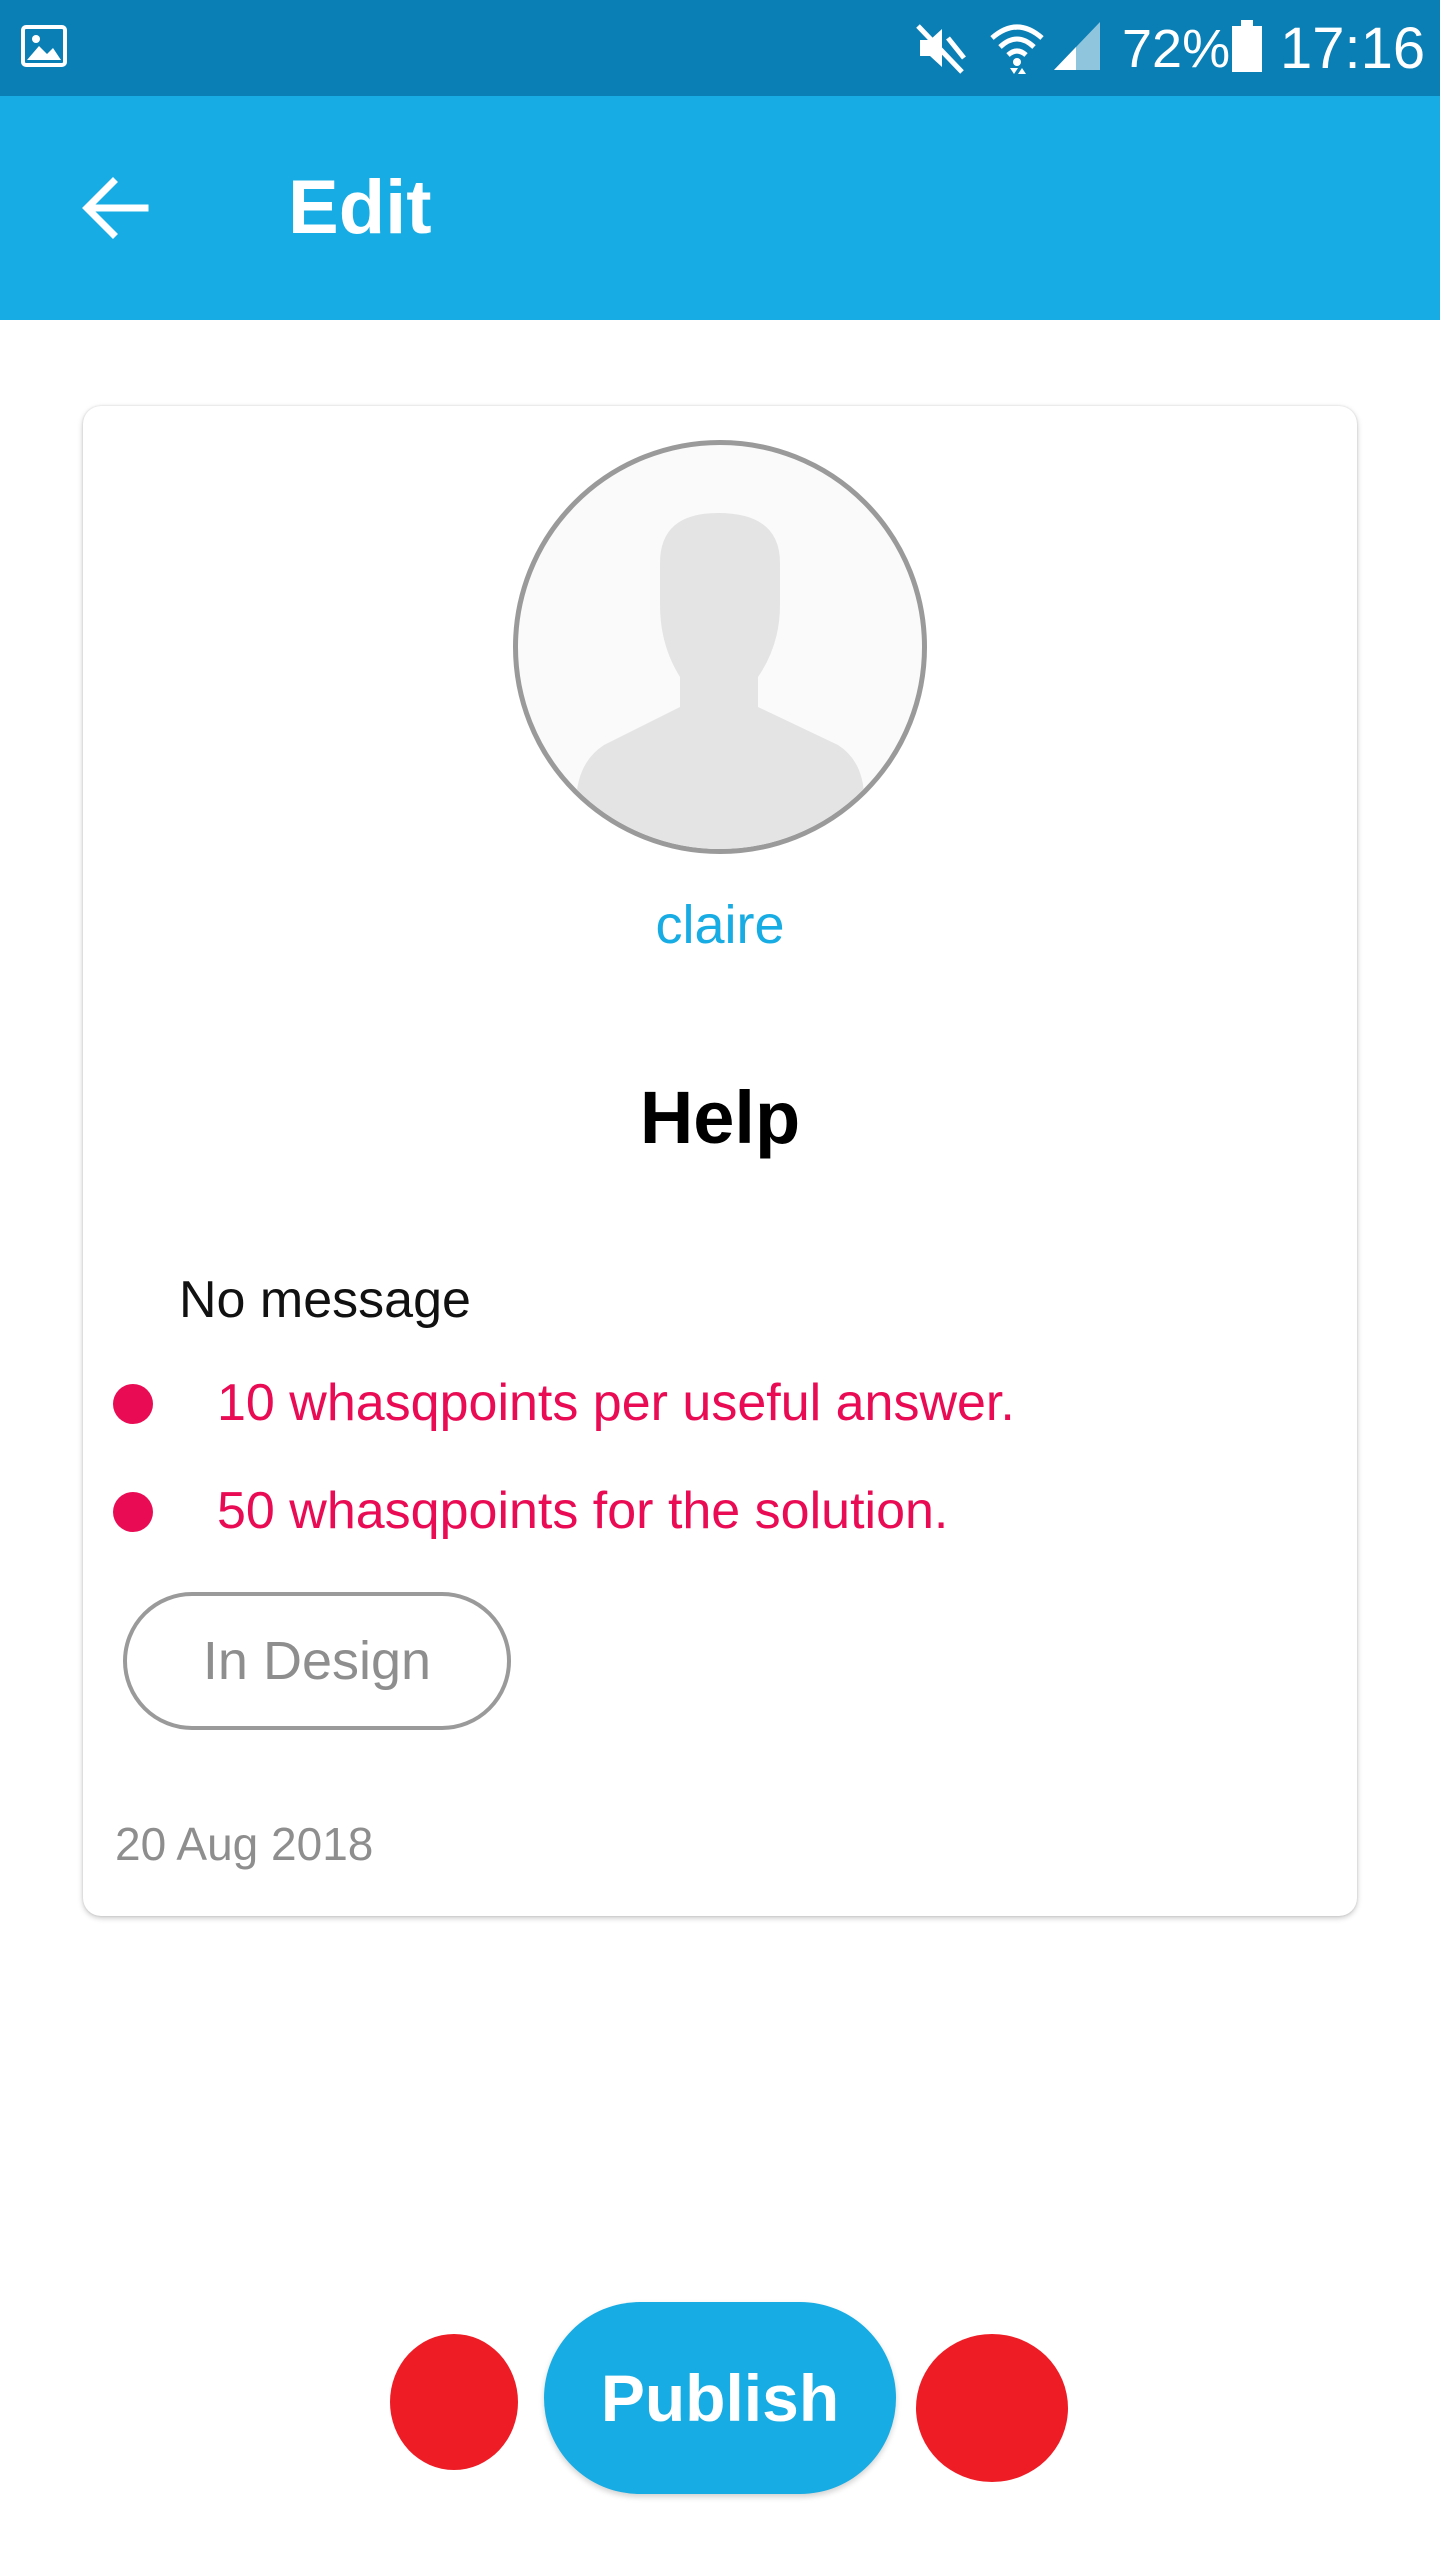 This screenshot has height=2560, width=1440. I want to click on page-title: Edit, so click(360, 207).